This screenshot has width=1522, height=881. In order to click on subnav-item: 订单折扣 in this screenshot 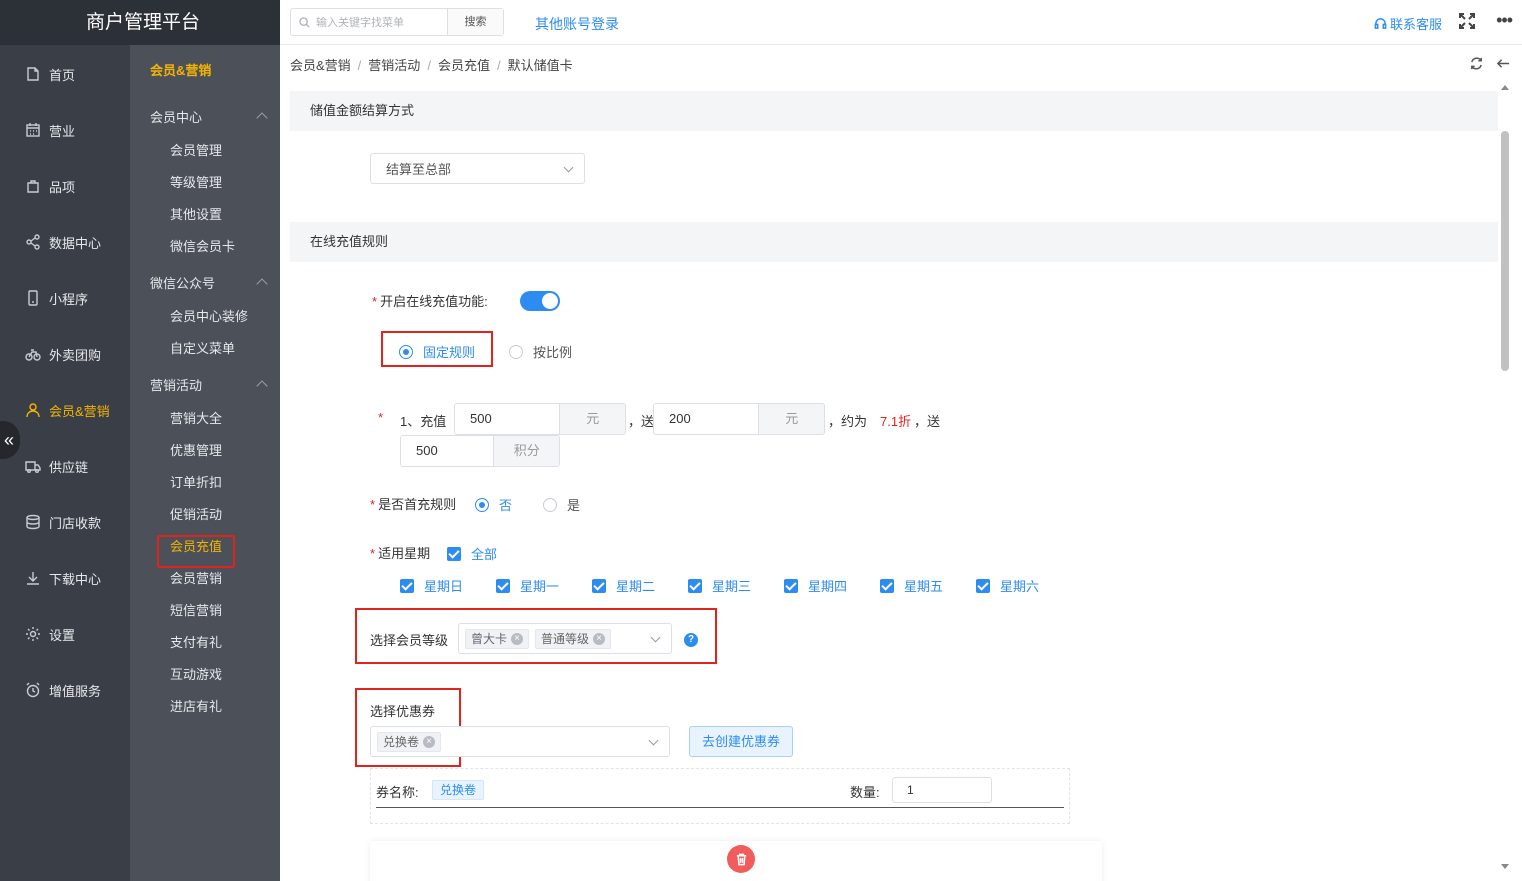, I will do `click(205, 483)`.